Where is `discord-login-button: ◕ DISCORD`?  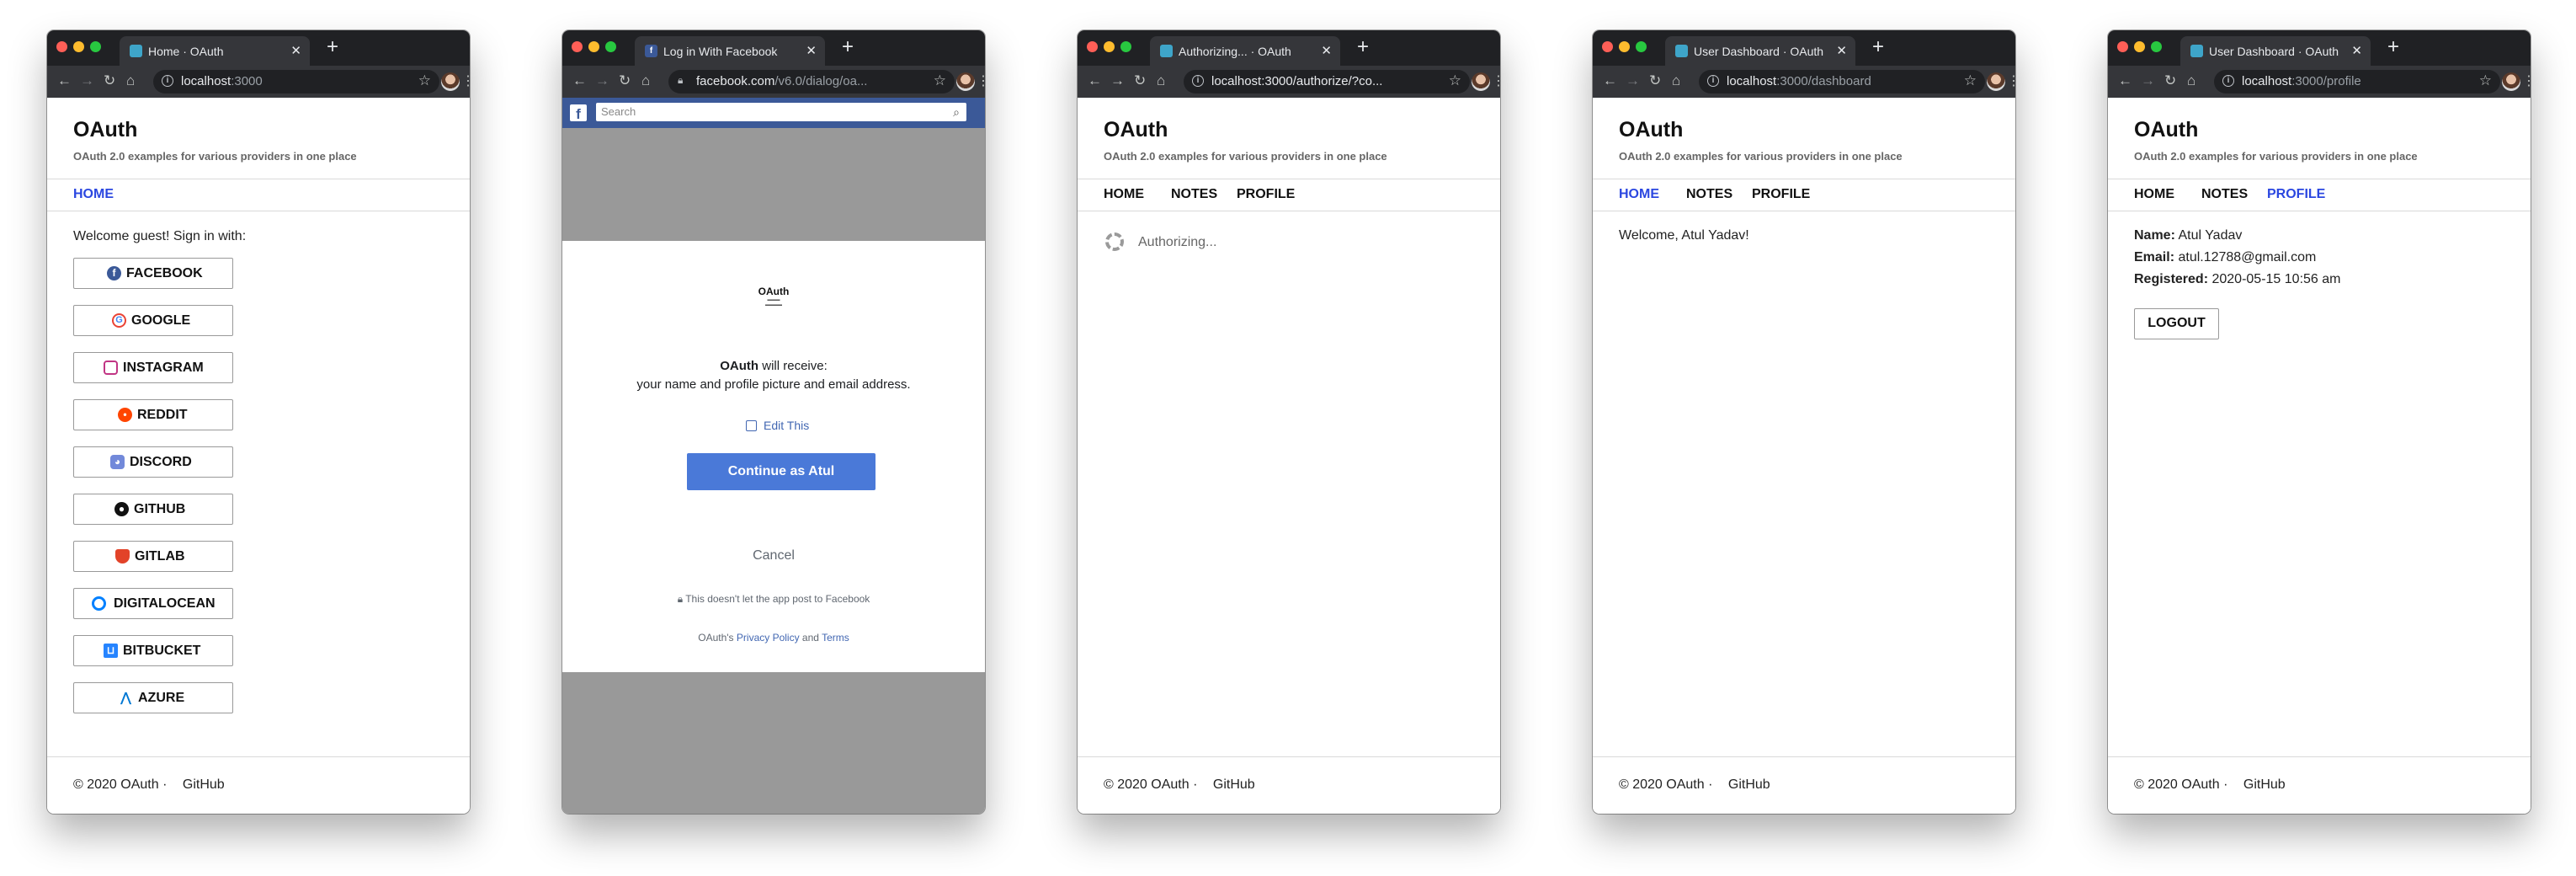
discord-login-button: ◕ DISCORD is located at coordinates (153, 462).